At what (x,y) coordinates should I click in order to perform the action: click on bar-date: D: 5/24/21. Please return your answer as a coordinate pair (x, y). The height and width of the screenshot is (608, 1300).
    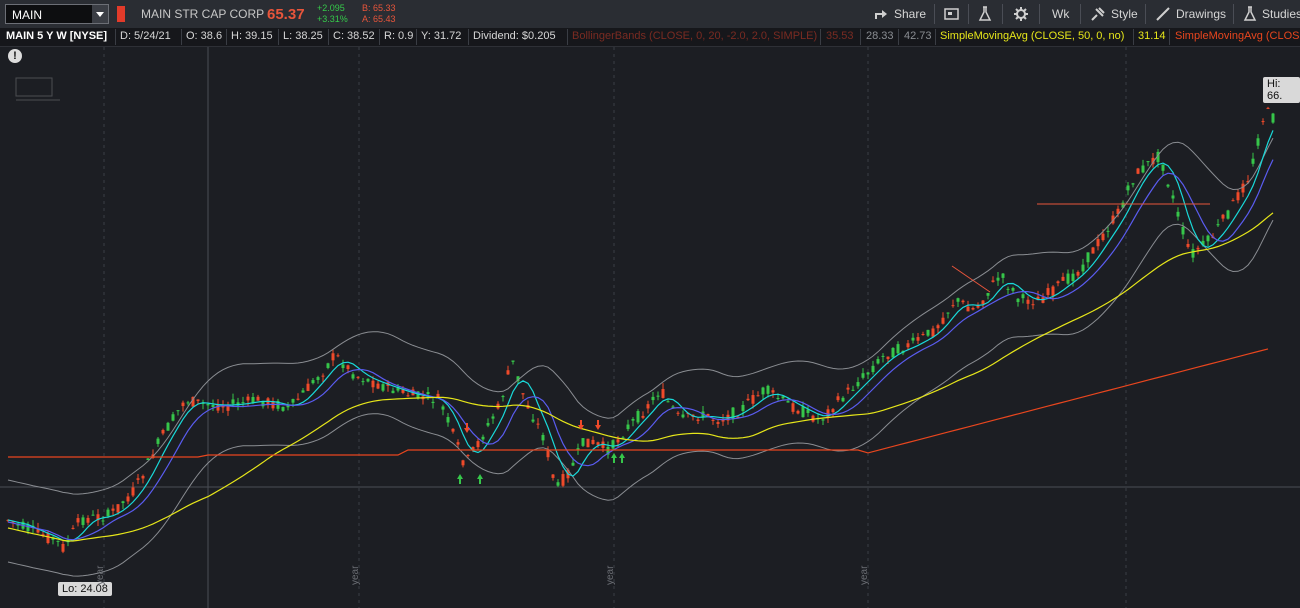
    Looking at the image, I should click on (145, 36).